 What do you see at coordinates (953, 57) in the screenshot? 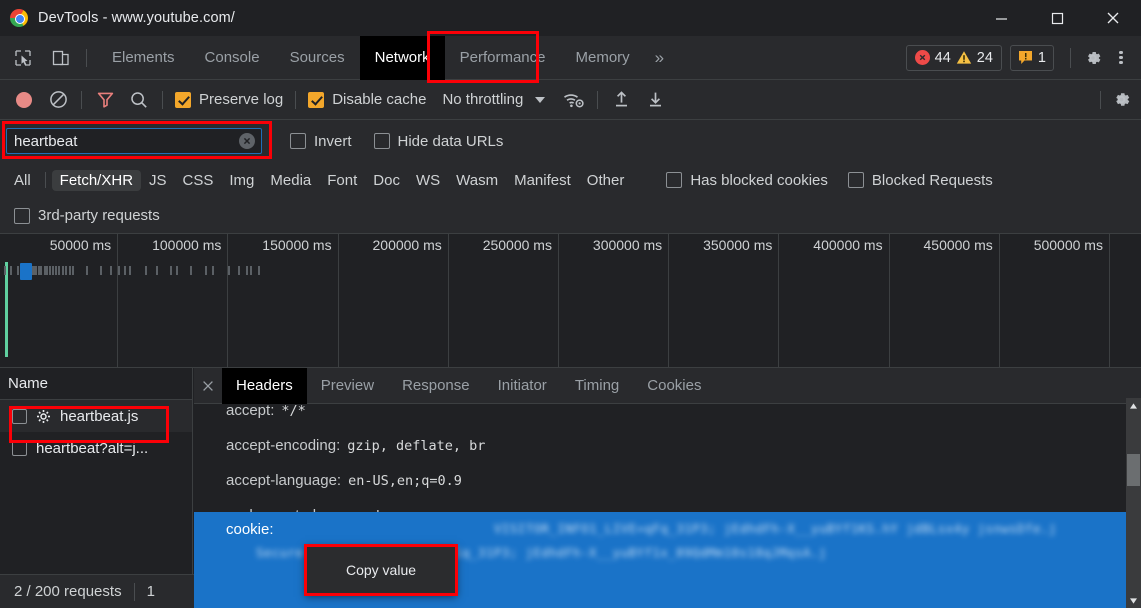
I see `error-warning-counter: 44 24` at bounding box center [953, 57].